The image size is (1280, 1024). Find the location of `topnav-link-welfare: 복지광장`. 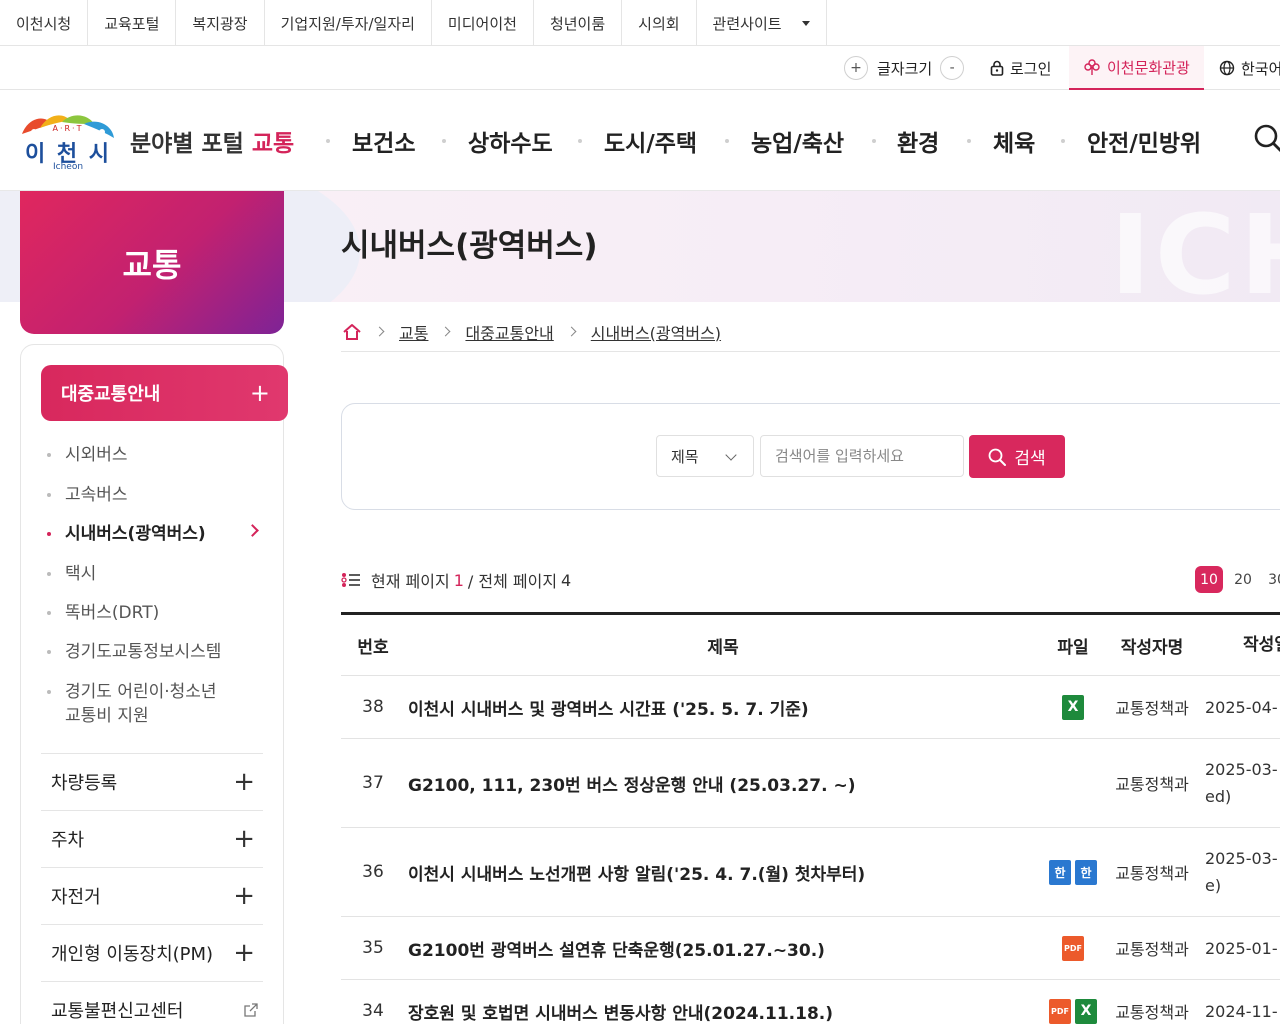

topnav-link-welfare: 복지광장 is located at coordinates (220, 23).